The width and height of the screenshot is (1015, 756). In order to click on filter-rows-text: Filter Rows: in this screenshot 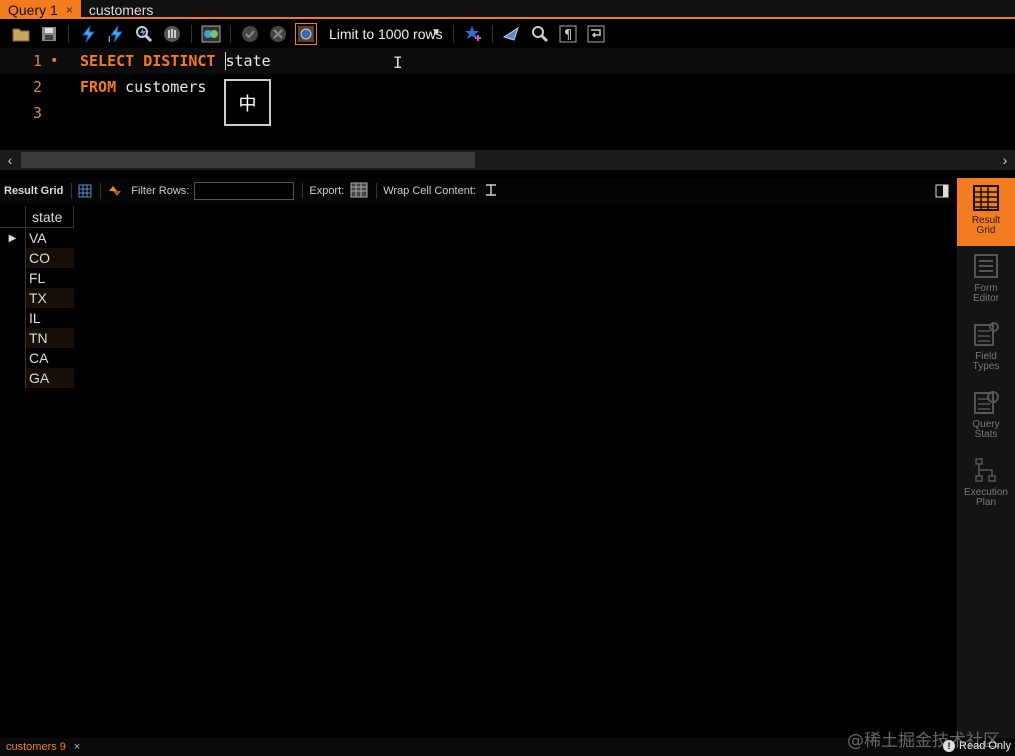, I will do `click(160, 191)`.